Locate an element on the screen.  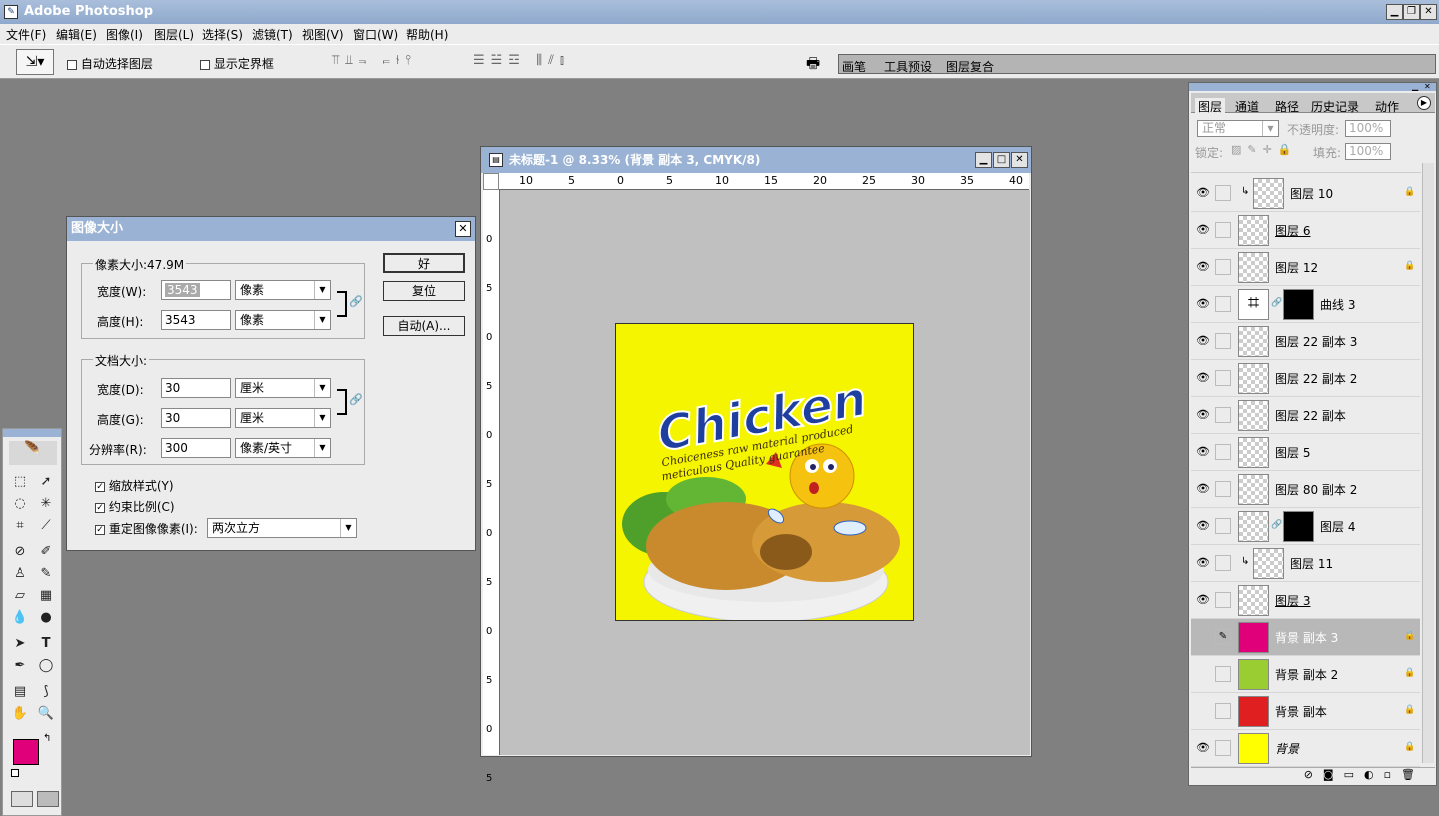
align-icons: ⫪⫫⫬ ⫭⫮⫯ is located at coordinates (374, 60).